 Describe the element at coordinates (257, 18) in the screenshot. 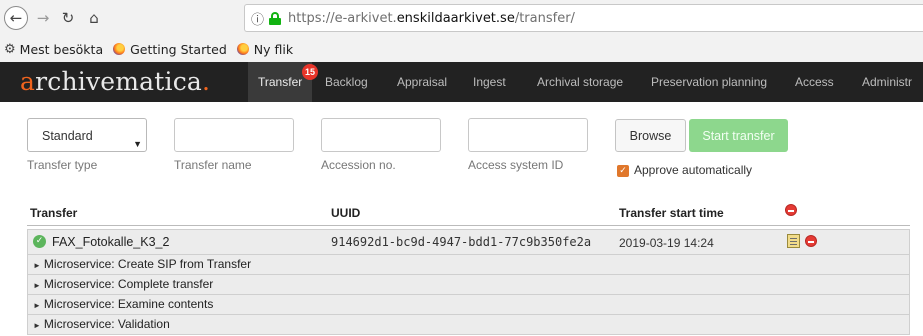

I see `info-icon: ⓘ` at that location.